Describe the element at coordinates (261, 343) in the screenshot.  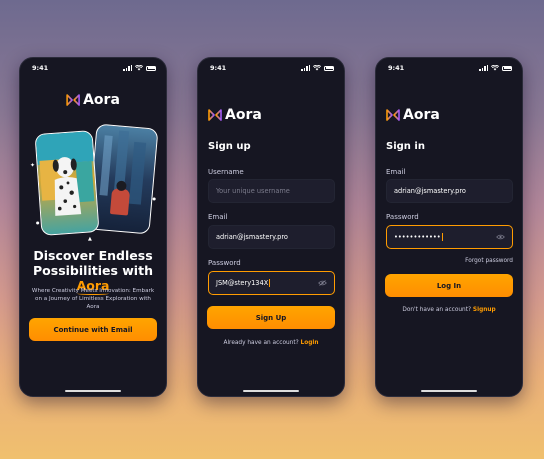
I see `login-prompt-text: Already have an account?` at that location.